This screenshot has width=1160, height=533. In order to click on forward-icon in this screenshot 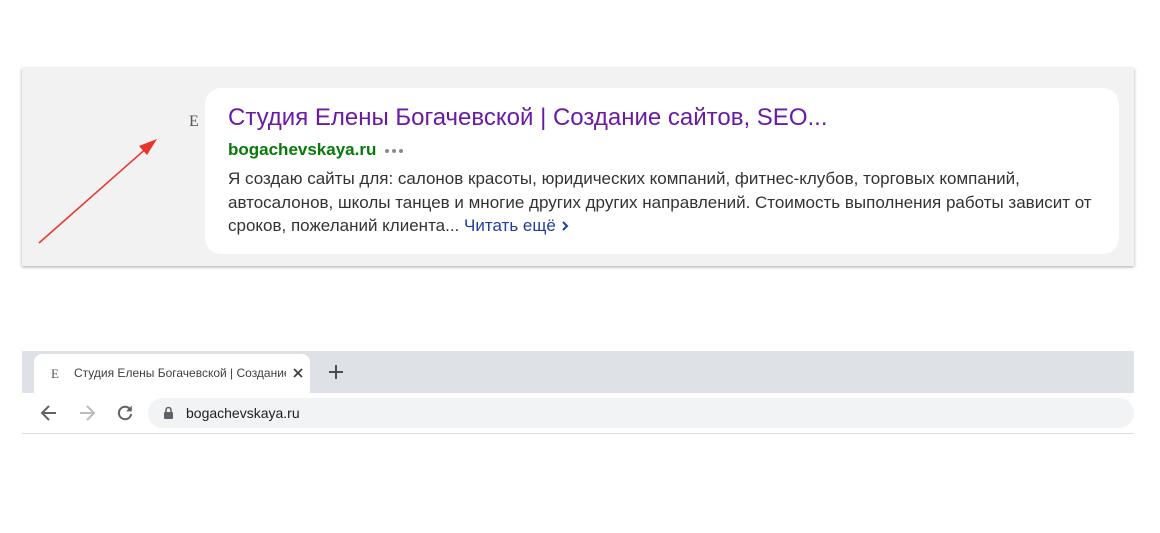, I will do `click(87, 413)`.